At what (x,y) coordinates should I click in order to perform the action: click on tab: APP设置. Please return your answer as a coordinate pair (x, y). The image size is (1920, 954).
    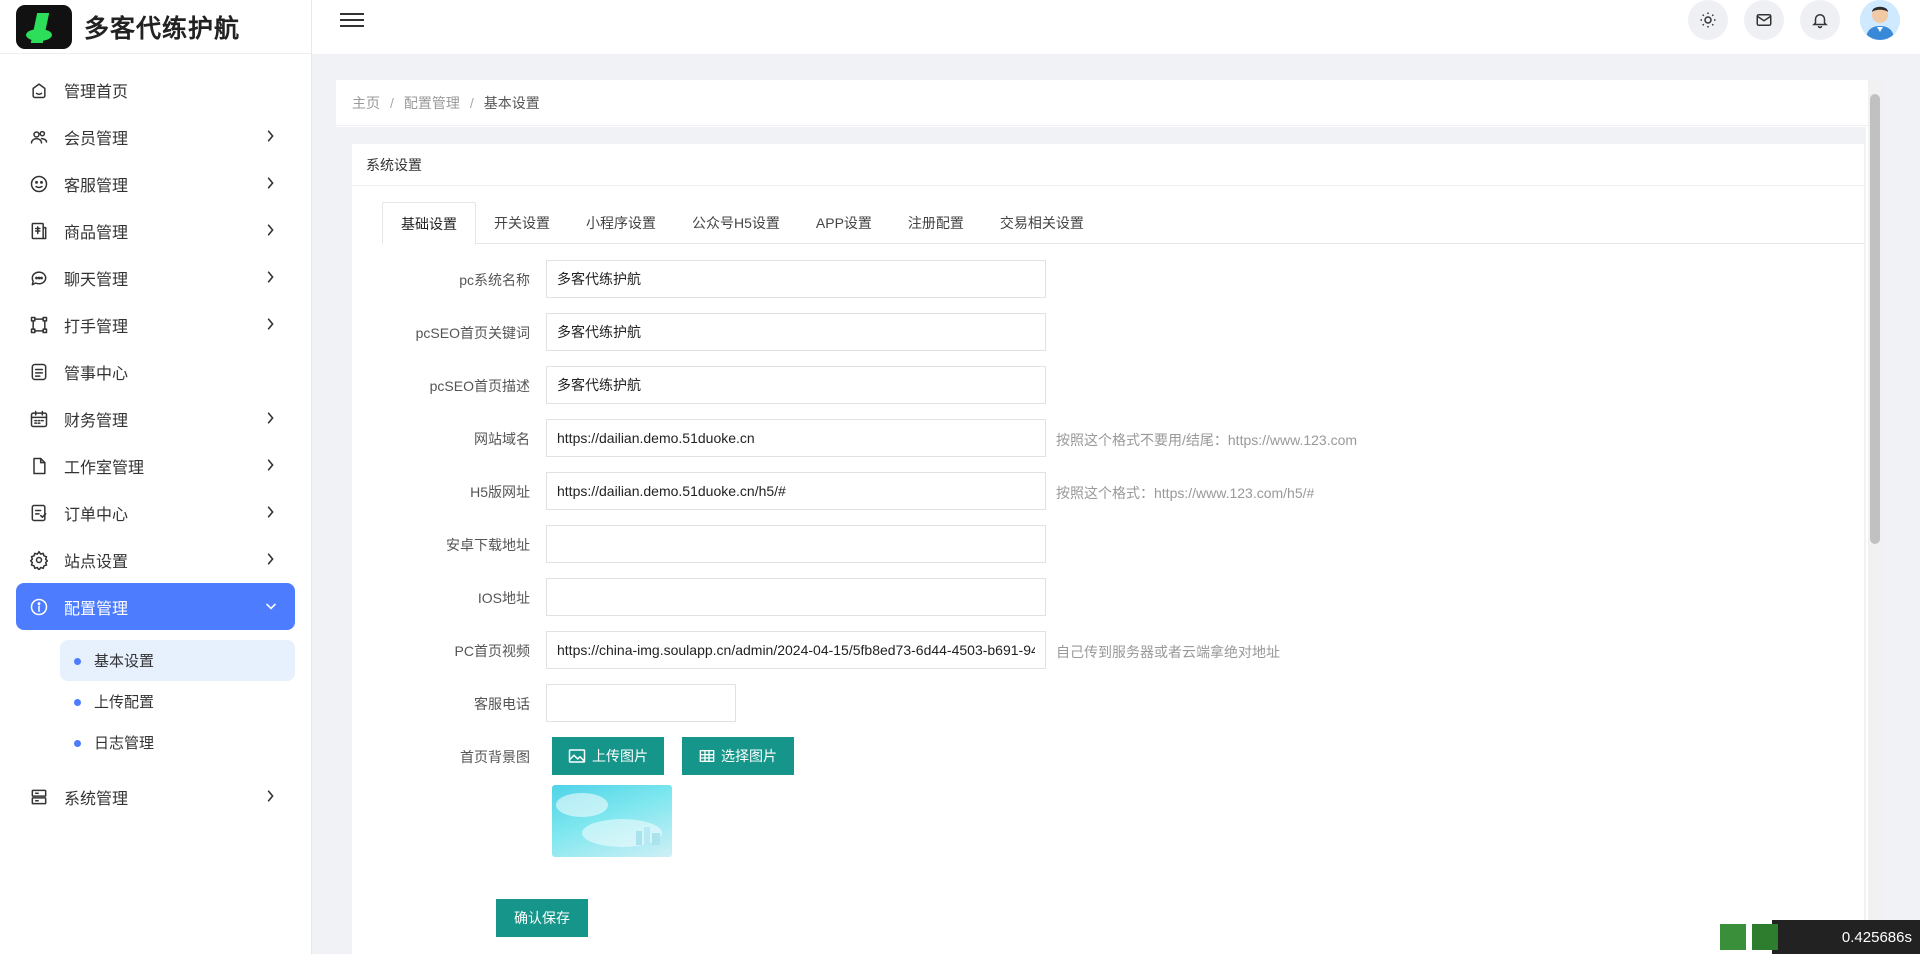
    Looking at the image, I should click on (844, 223).